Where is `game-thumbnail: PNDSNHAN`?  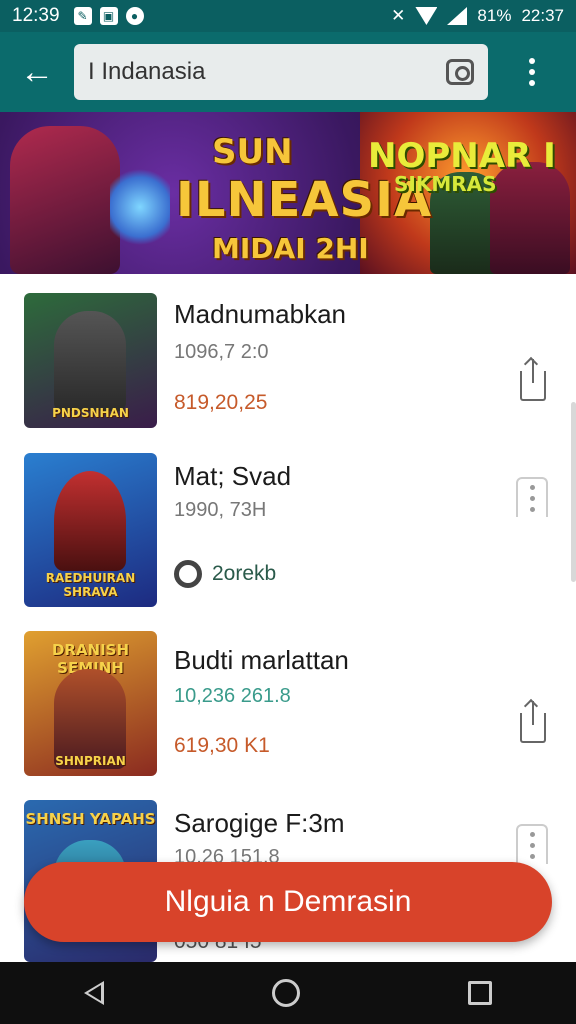
game-thumbnail: PNDSNHAN is located at coordinates (90, 360).